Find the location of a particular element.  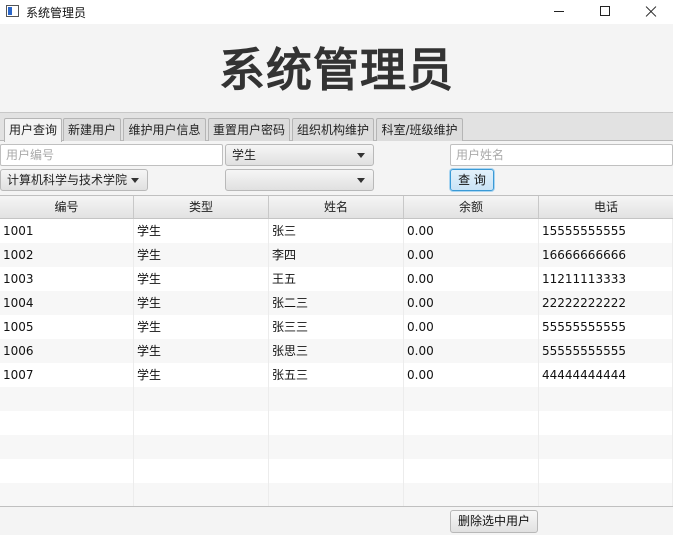

cell-name: 张三 is located at coordinates (336, 231).